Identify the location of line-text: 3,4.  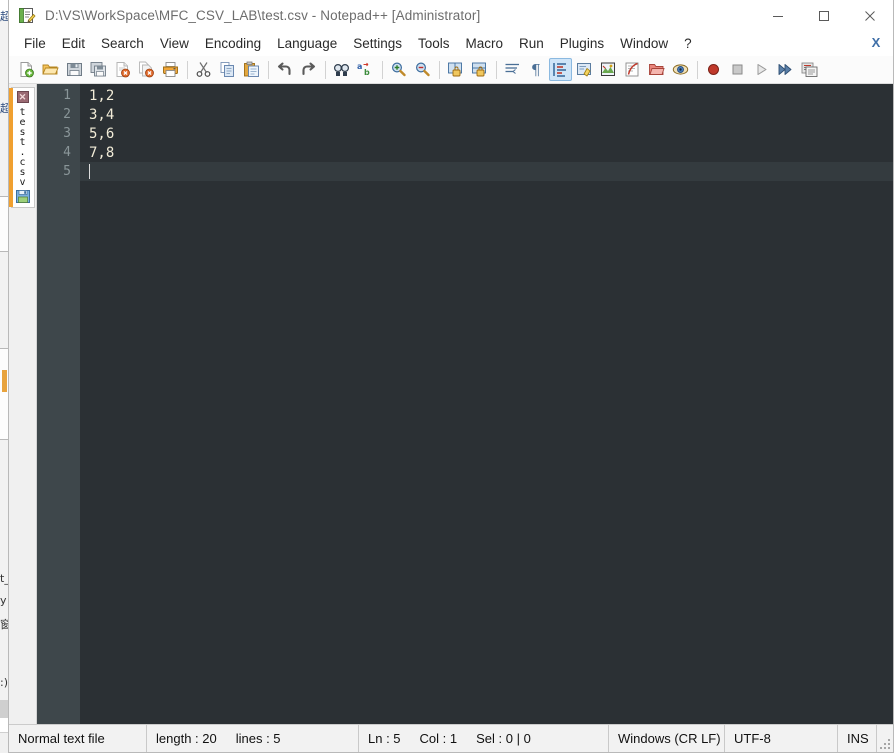
(102, 114).